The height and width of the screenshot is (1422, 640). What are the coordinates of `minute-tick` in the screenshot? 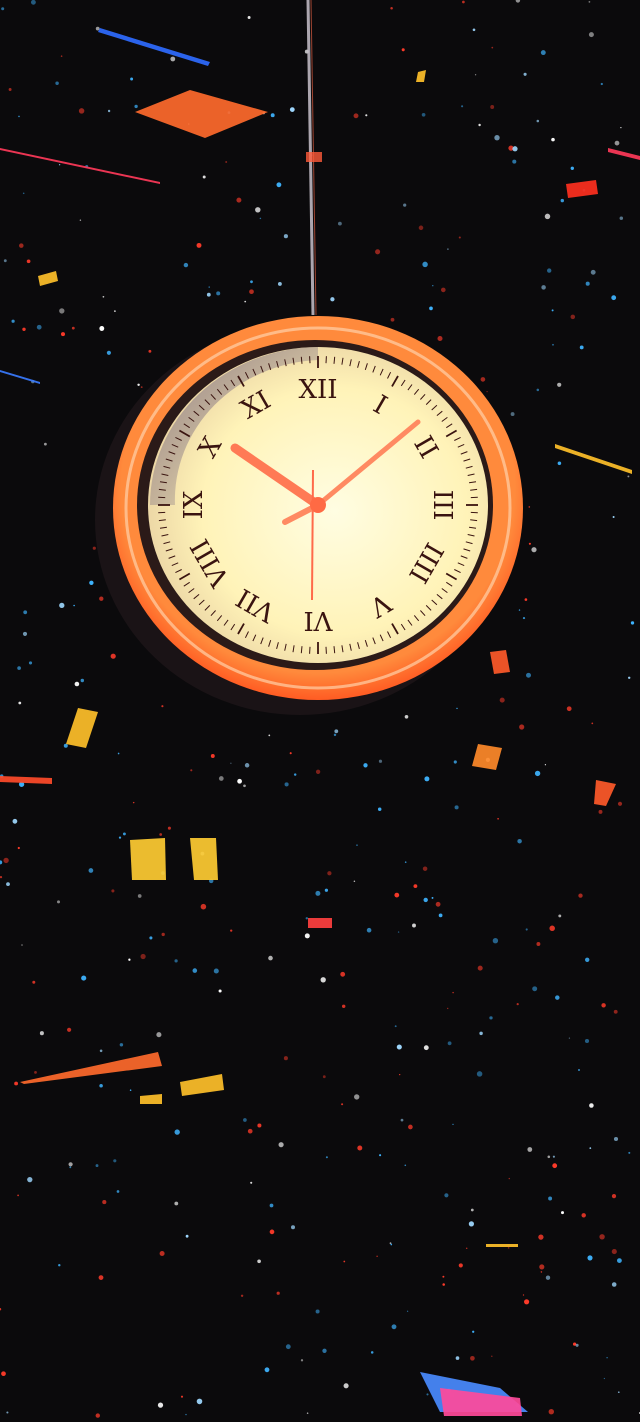 It's located at (301, 360).